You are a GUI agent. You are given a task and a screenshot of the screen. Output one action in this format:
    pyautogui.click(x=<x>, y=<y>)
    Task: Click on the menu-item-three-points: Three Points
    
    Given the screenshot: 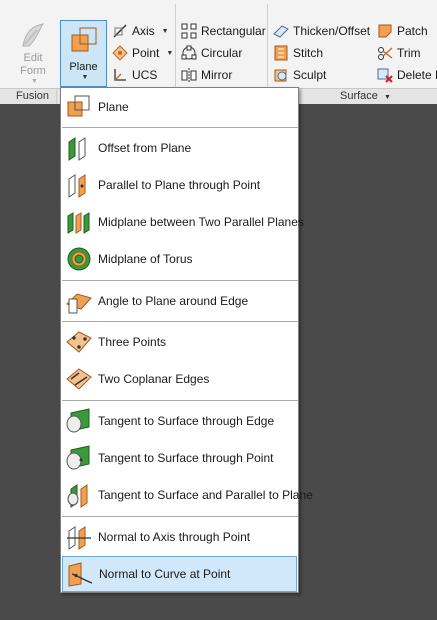 What is the action you would take?
    pyautogui.click(x=179, y=342)
    